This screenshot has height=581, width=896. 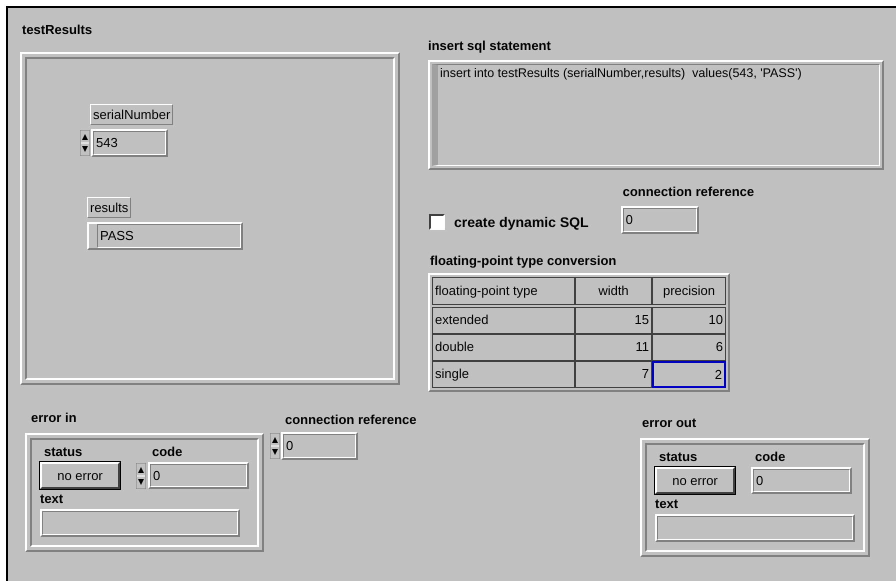 I want to click on results-field: PASS, so click(x=165, y=236).